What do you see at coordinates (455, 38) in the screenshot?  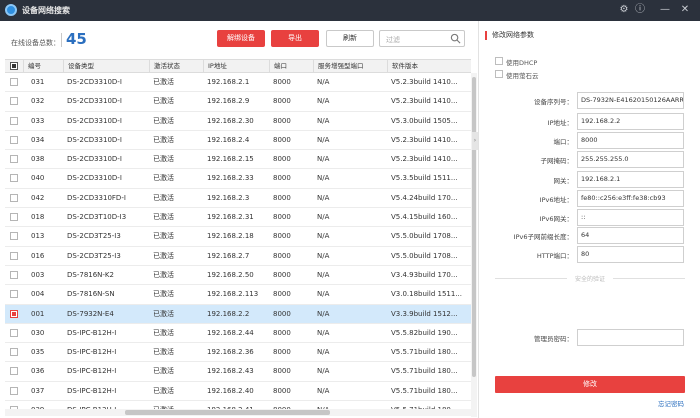 I see `search-icon` at bounding box center [455, 38].